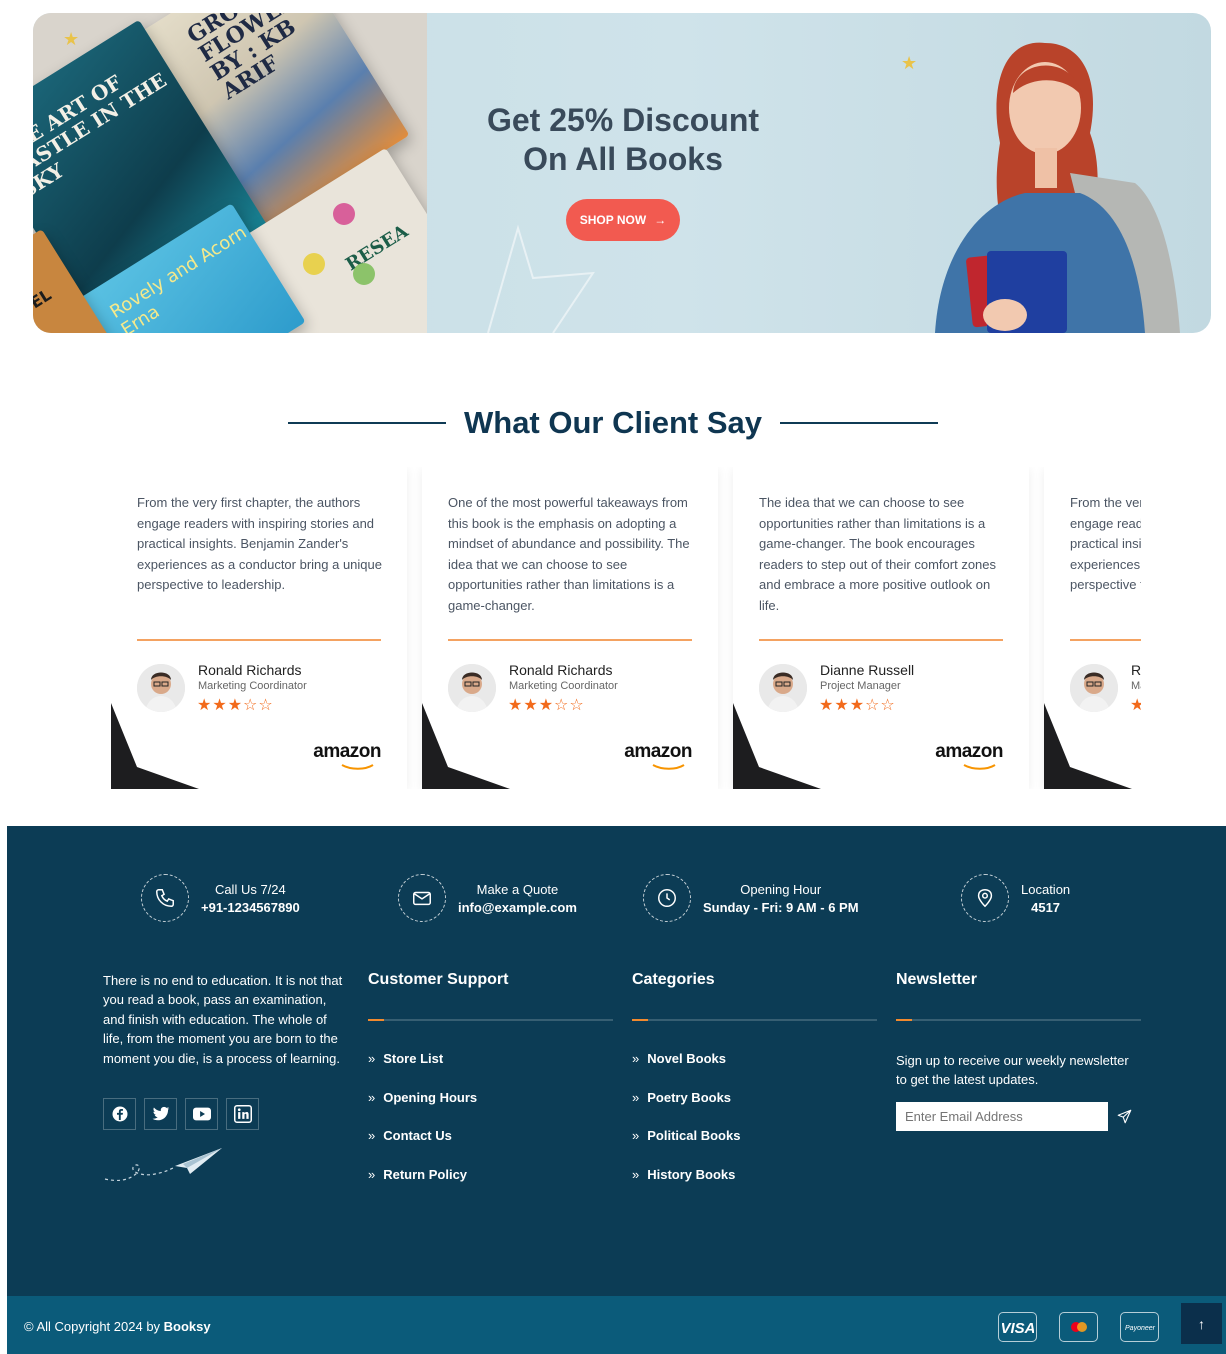 This screenshot has width=1226, height=1354. Describe the element at coordinates (490, 1186) in the screenshot. I see `footer-link: » Return Policy` at that location.